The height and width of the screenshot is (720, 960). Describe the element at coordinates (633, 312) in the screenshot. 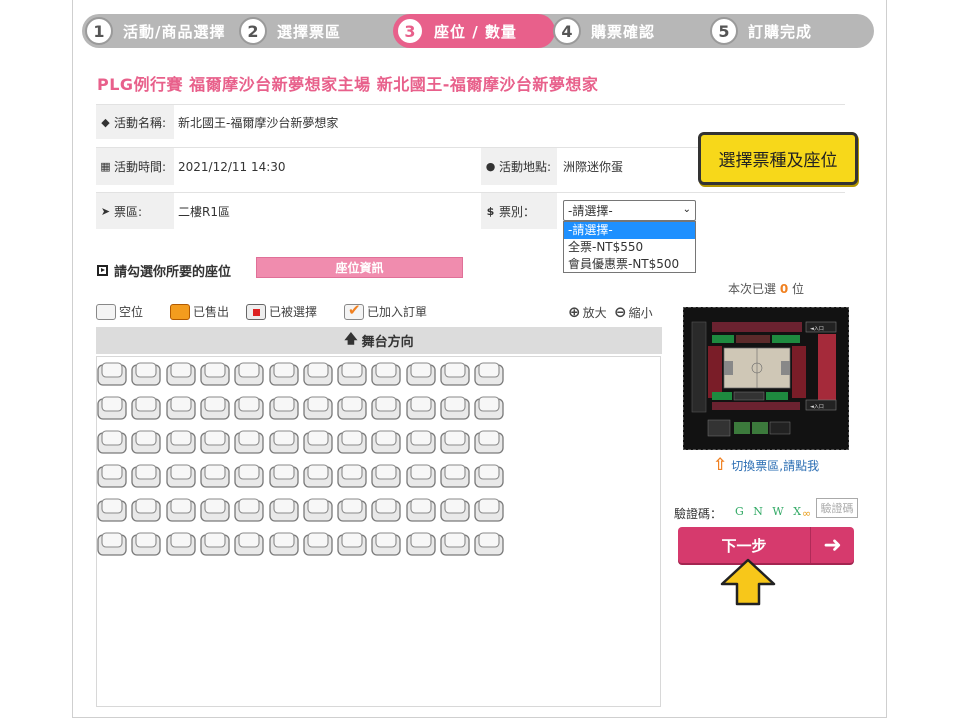

I see `zoom-out-button: ⊖ 縮小` at that location.